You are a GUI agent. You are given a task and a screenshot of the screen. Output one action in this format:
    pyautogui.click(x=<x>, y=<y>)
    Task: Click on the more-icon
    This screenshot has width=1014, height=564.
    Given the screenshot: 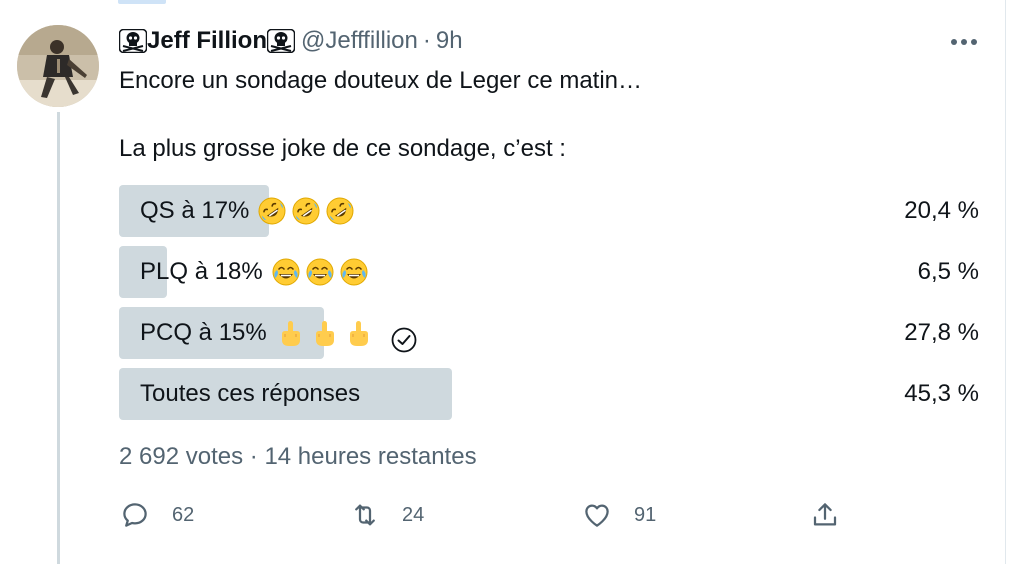 What is the action you would take?
    pyautogui.click(x=964, y=42)
    